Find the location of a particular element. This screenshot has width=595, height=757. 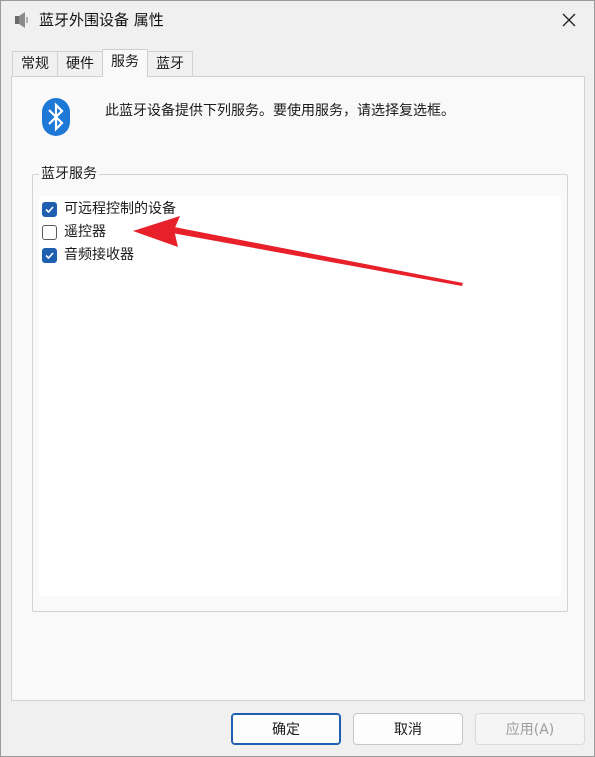

tab-strip: 常规 硬件 服务 蓝牙 is located at coordinates (102, 63).